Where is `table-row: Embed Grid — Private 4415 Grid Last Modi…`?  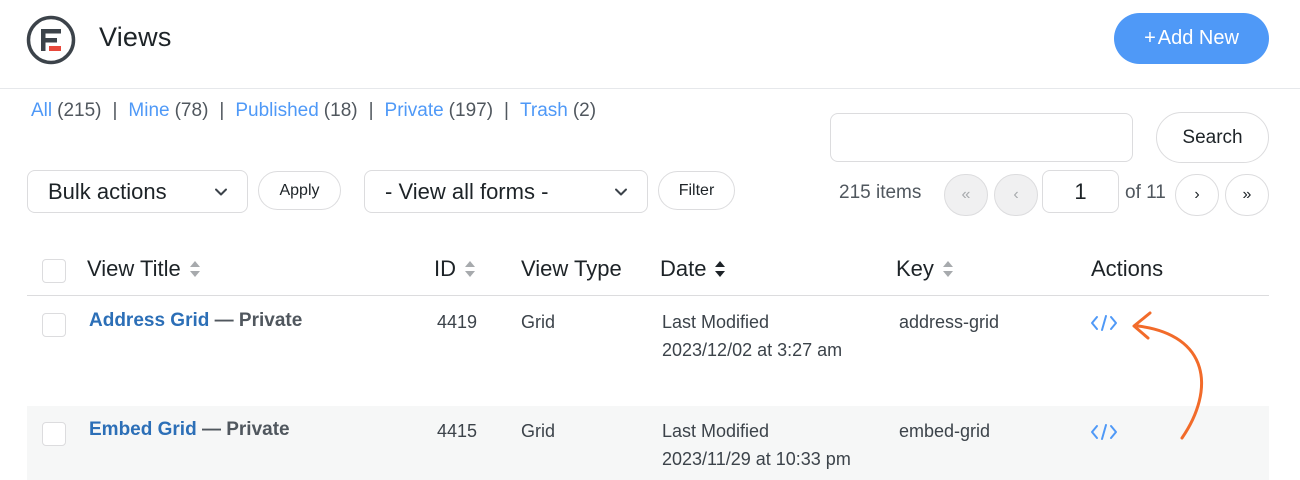 table-row: Embed Grid — Private 4415 Grid Last Modi… is located at coordinates (648, 443).